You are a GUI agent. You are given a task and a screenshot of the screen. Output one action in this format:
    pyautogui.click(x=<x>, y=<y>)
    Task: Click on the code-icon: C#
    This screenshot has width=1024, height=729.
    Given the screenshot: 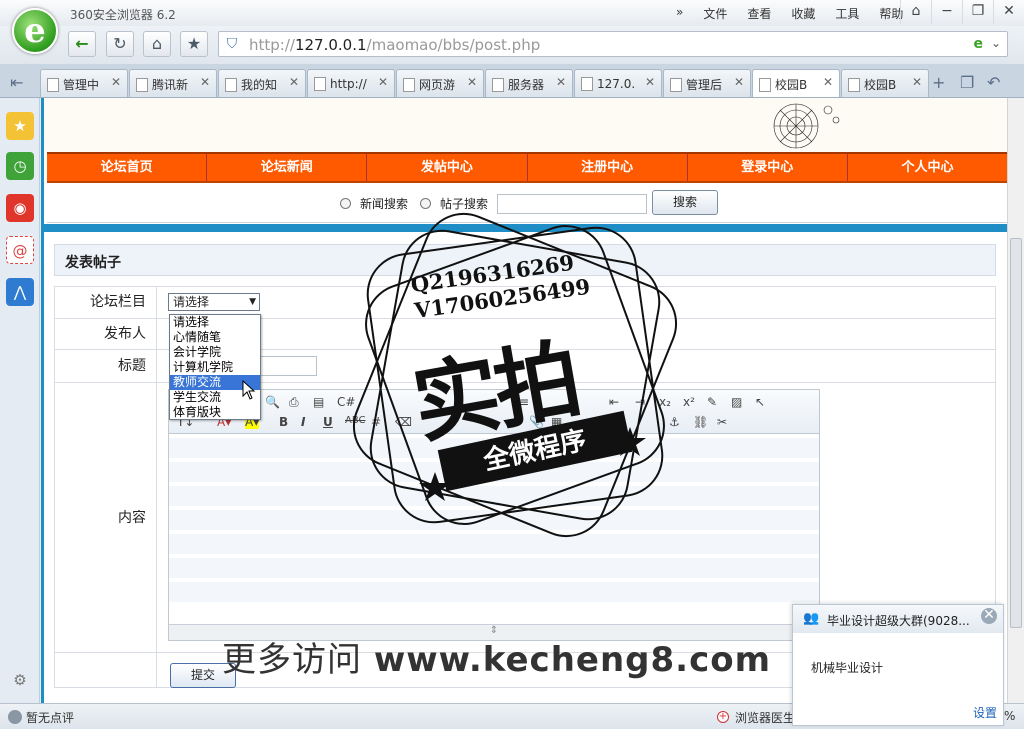 What is the action you would take?
    pyautogui.click(x=346, y=402)
    